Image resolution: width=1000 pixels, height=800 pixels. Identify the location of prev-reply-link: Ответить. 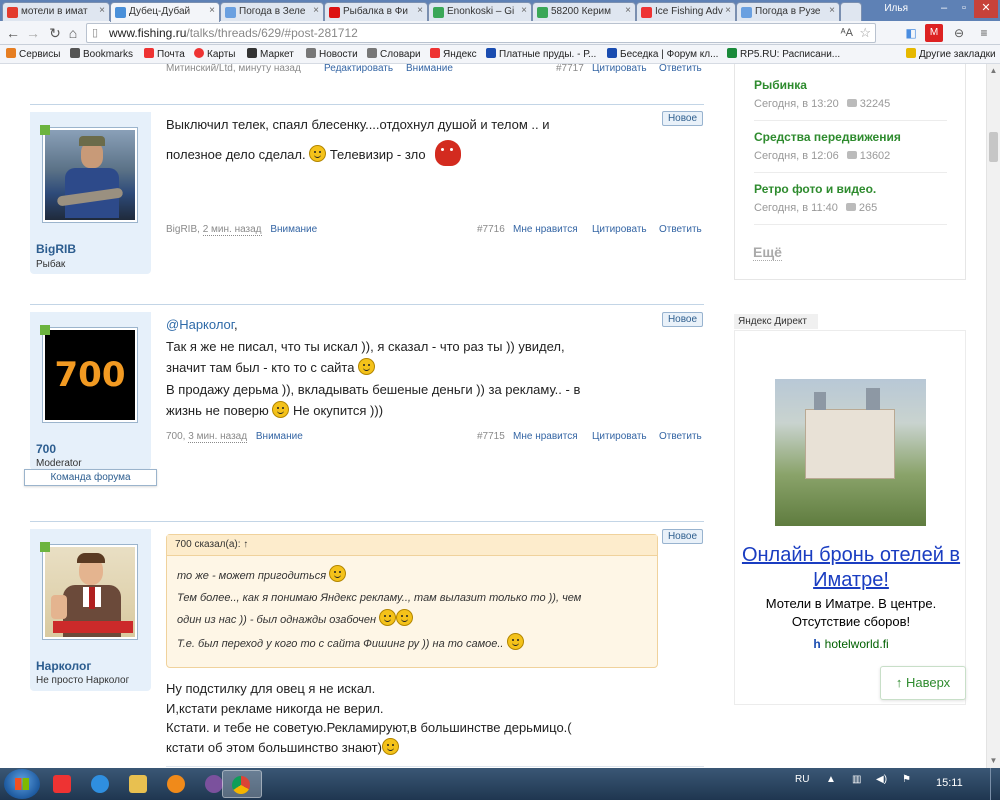
(680, 69).